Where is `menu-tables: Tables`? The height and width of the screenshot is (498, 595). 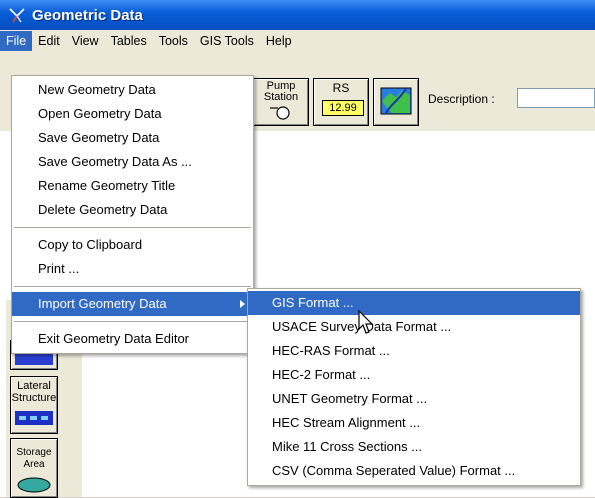
menu-tables: Tables is located at coordinates (129, 41).